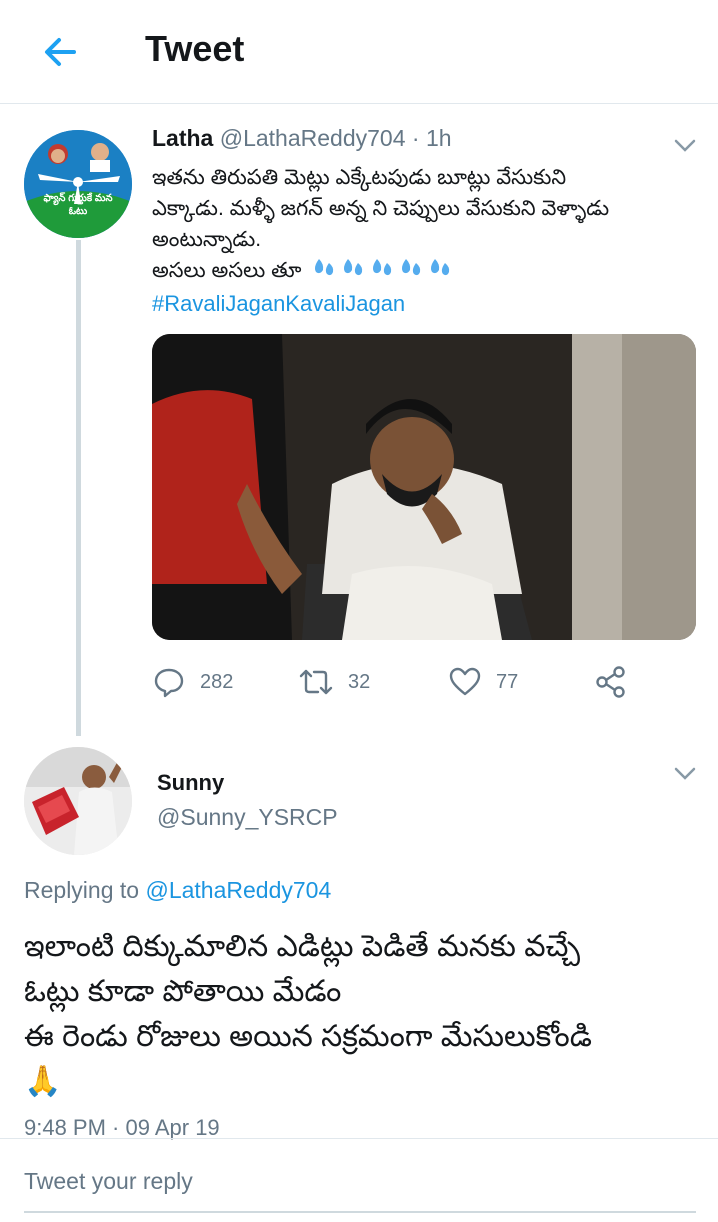  I want to click on tweet-actions: 282 32 77, so click(424, 682).